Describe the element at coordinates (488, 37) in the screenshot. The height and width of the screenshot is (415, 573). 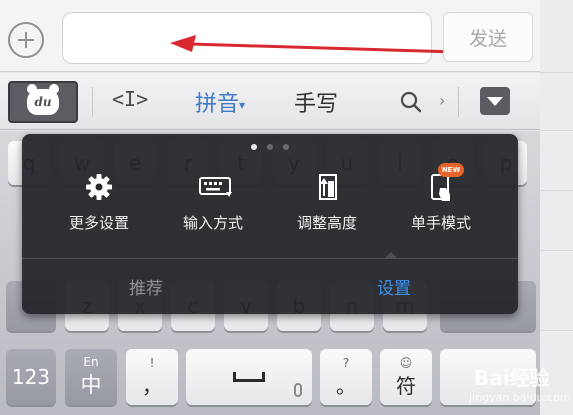
I see `send-button: 发送` at that location.